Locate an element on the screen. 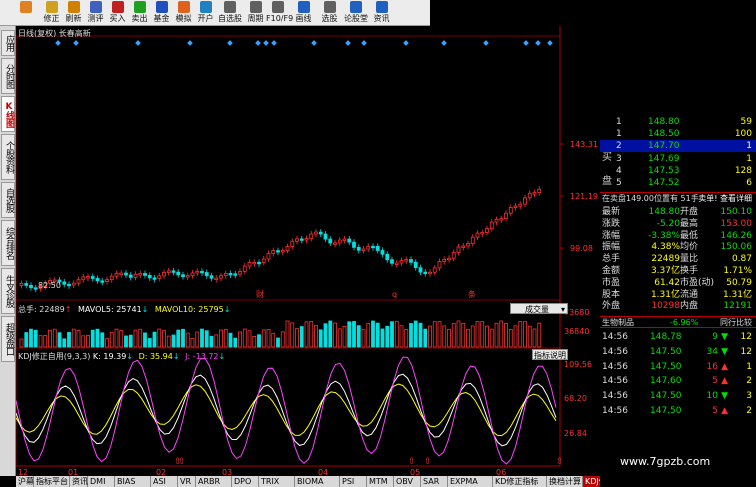  left-tab-6: 牛叉诊股 is located at coordinates (8, 291).